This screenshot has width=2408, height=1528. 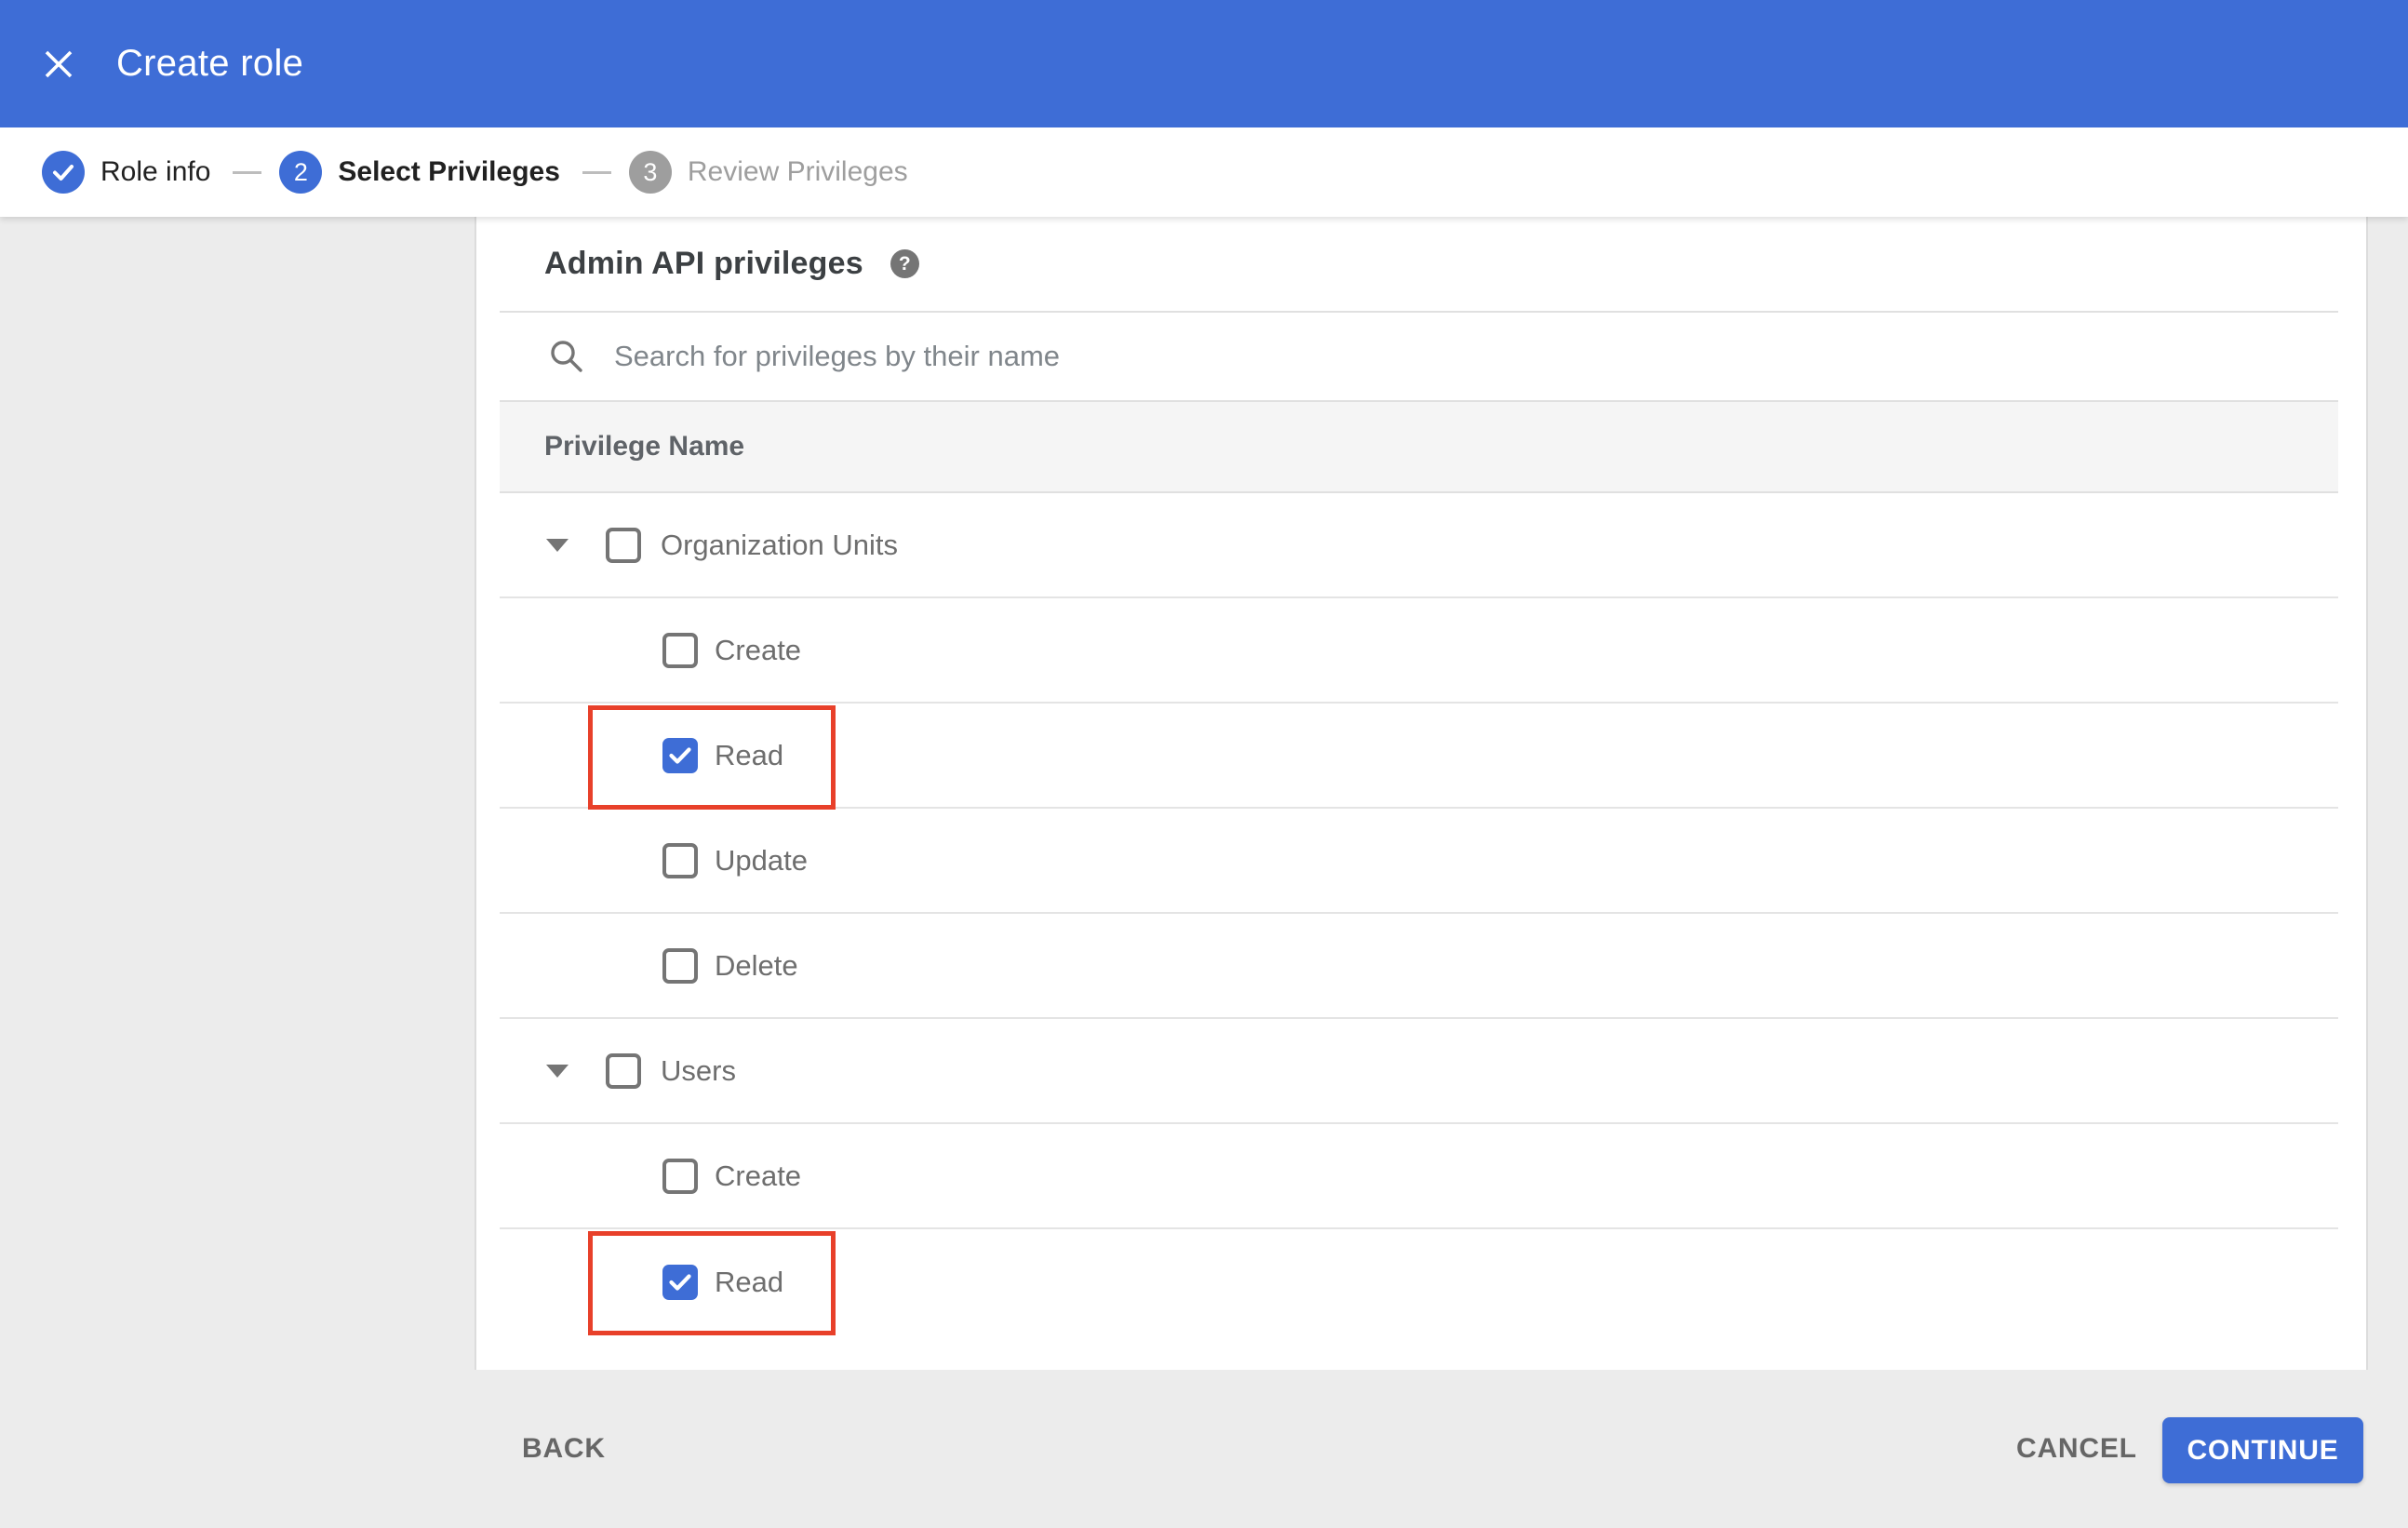 I want to click on step1-label: Role info, so click(x=156, y=171).